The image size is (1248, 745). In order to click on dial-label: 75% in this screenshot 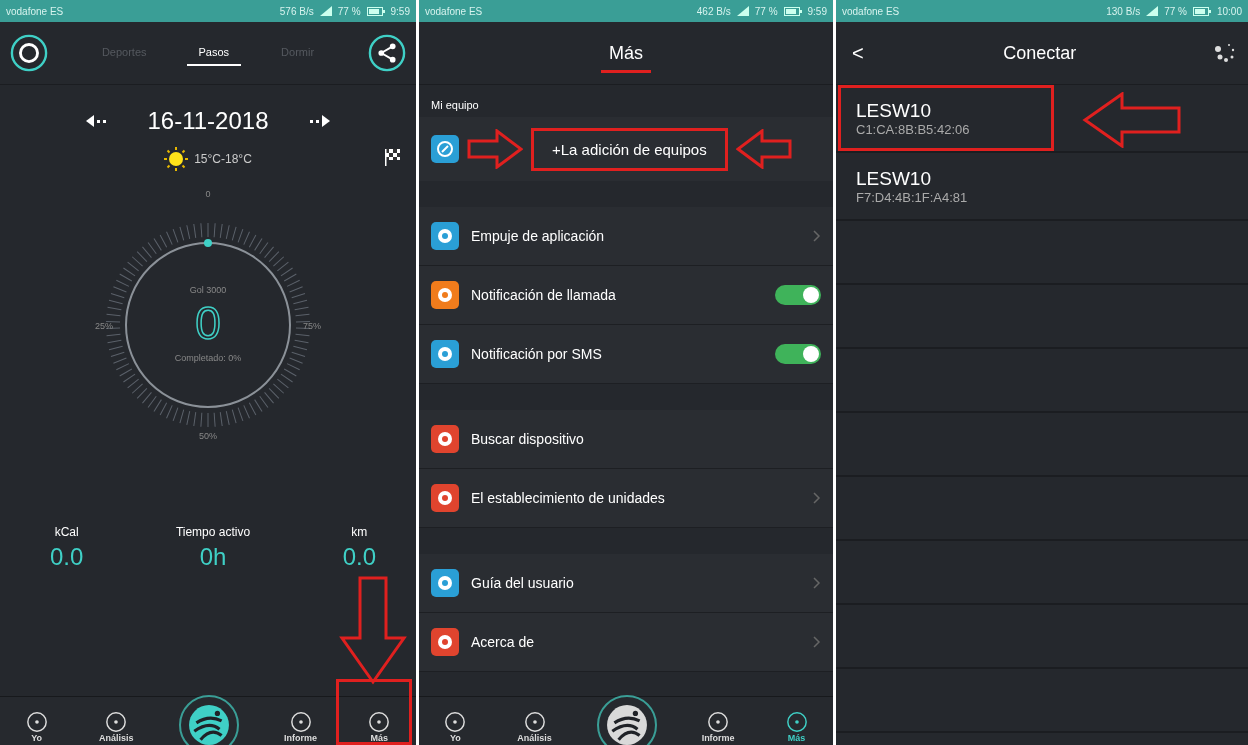, I will do `click(312, 326)`.